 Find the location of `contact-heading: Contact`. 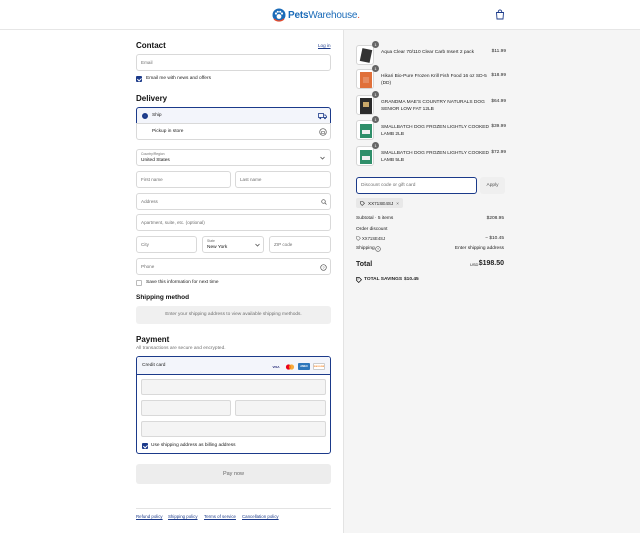

contact-heading: Contact is located at coordinates (151, 45).